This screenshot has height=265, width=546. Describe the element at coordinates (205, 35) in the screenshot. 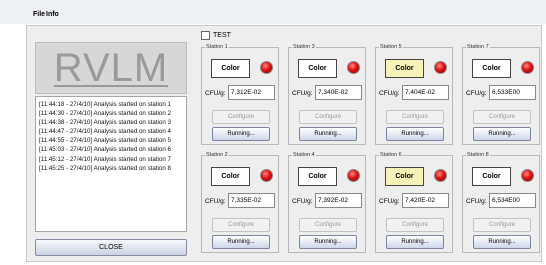

I see `test-checkbox` at that location.